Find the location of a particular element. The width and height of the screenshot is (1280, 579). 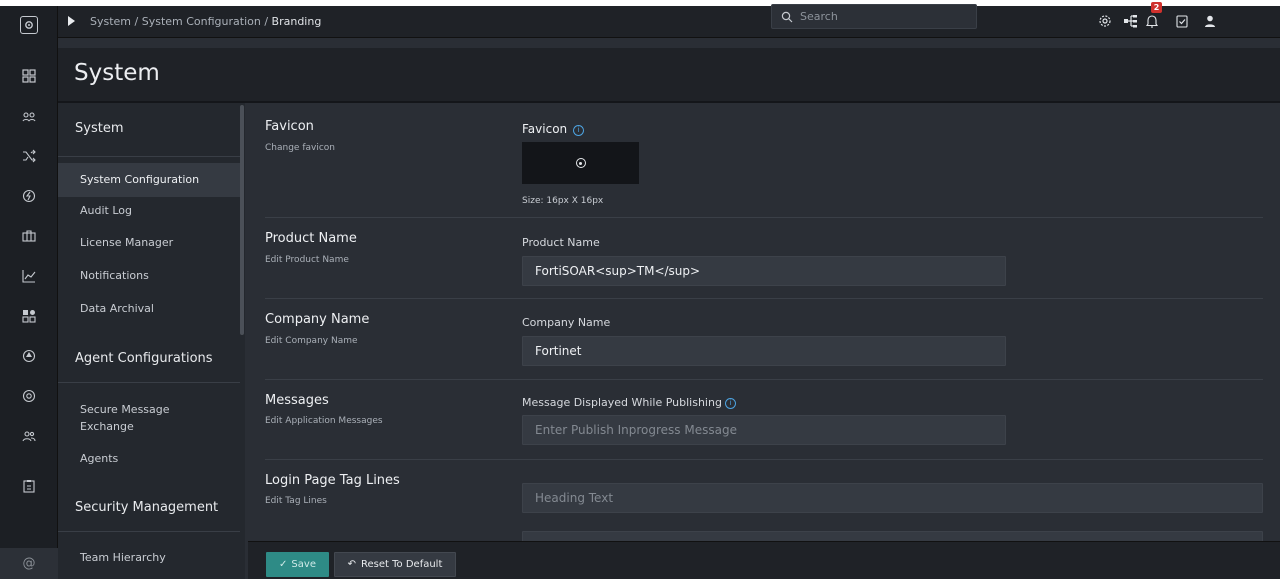

search-box is located at coordinates (874, 16).